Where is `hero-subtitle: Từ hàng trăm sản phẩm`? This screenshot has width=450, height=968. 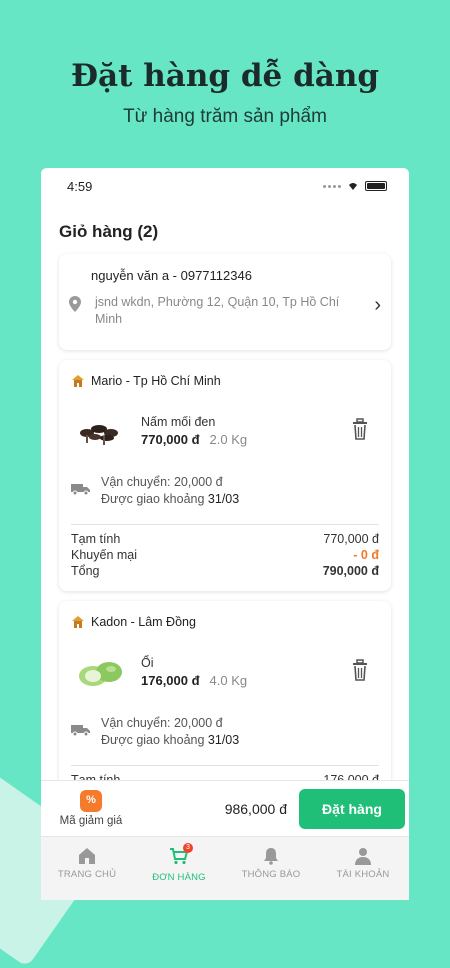
hero-subtitle: Từ hàng trăm sản phẩm is located at coordinates (225, 116).